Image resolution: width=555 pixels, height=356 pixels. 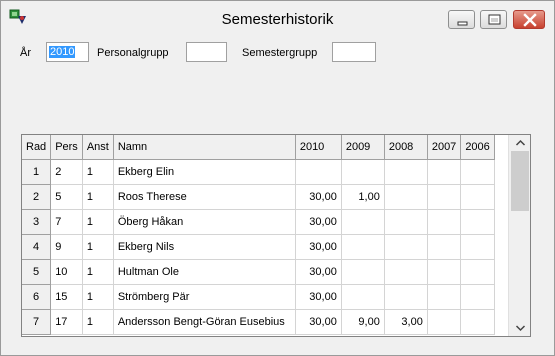 What do you see at coordinates (204, 222) in the screenshot?
I see `namn-cell: Öberg Håkan` at bounding box center [204, 222].